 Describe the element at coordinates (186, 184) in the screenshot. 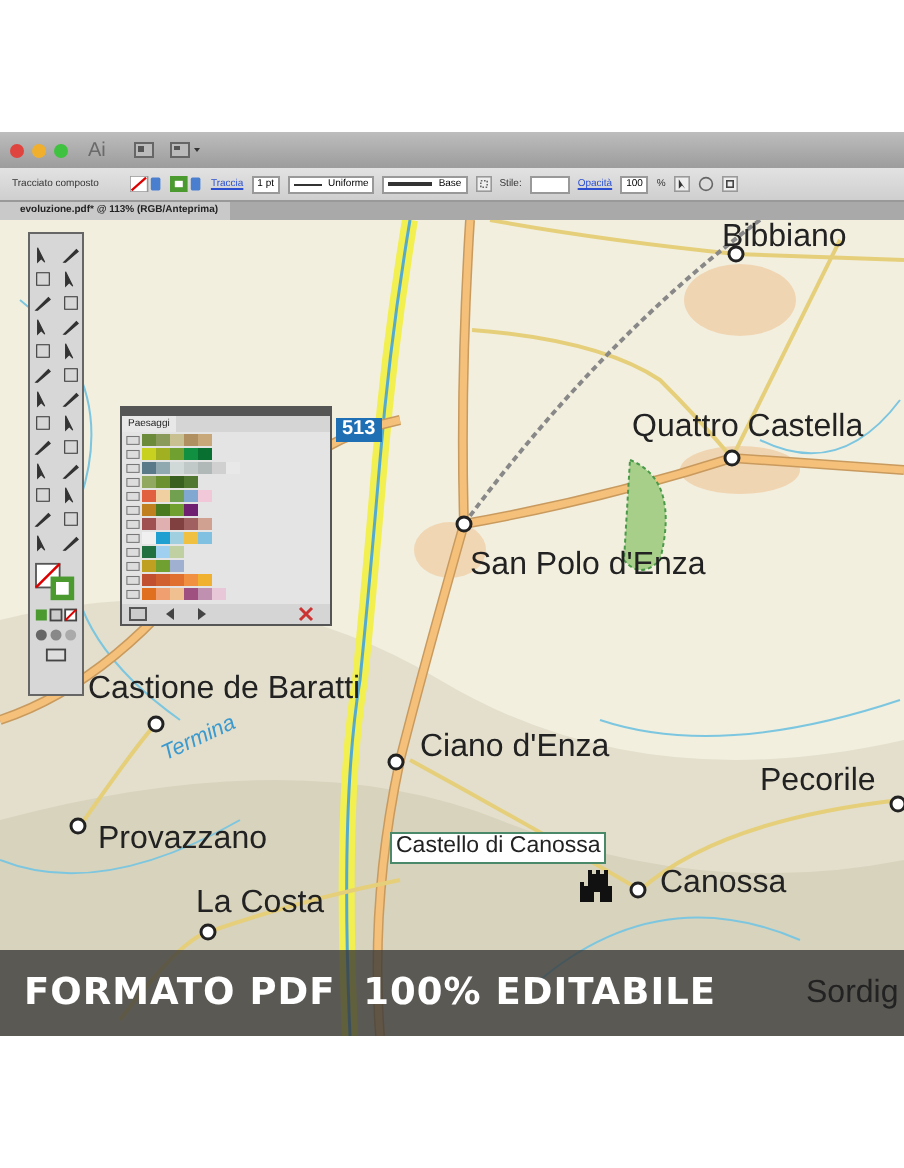

I see `stroke-swatch-icon` at that location.